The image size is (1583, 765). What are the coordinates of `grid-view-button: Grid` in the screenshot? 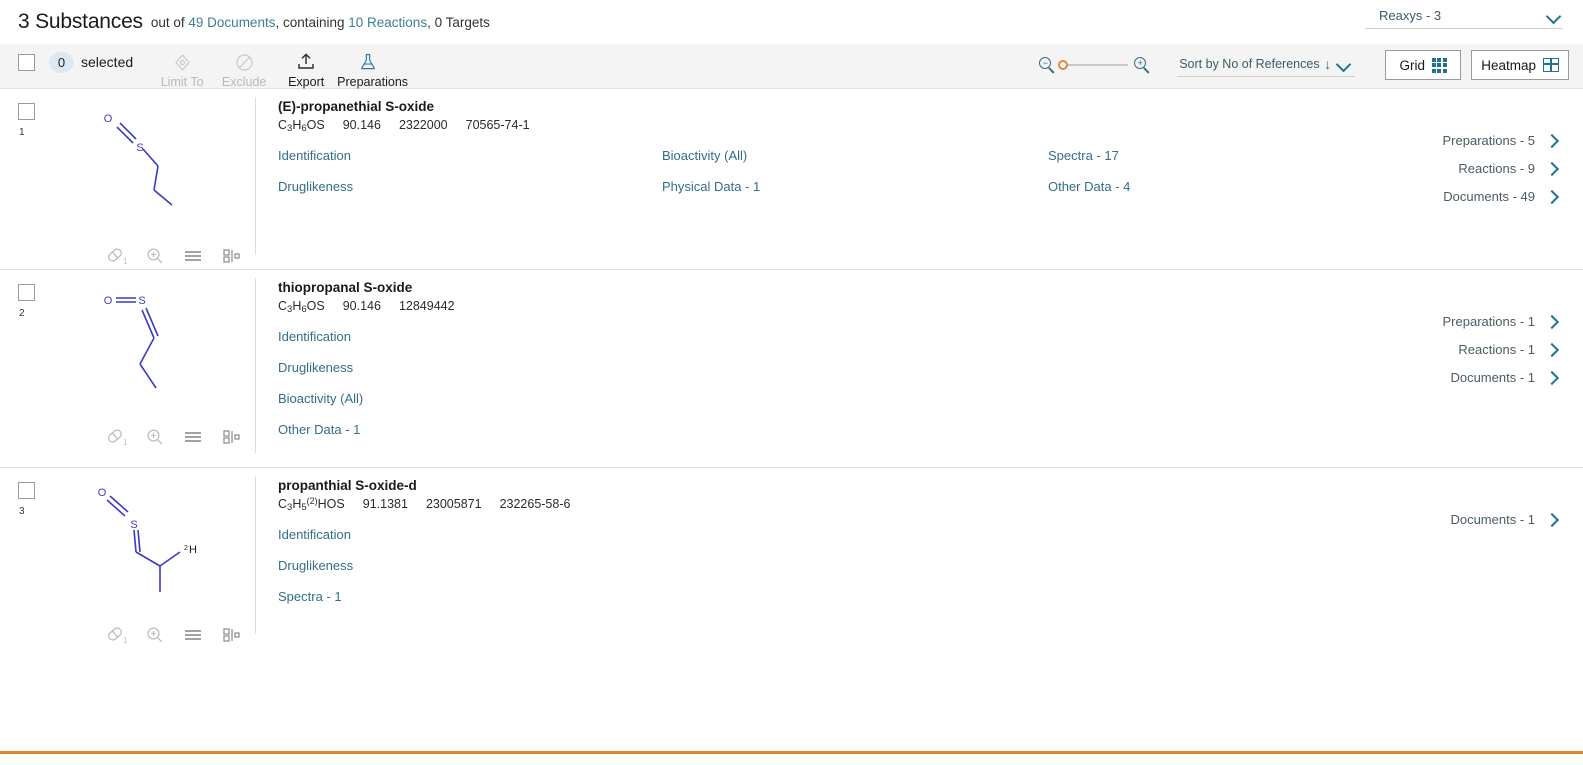 It's located at (1423, 65).